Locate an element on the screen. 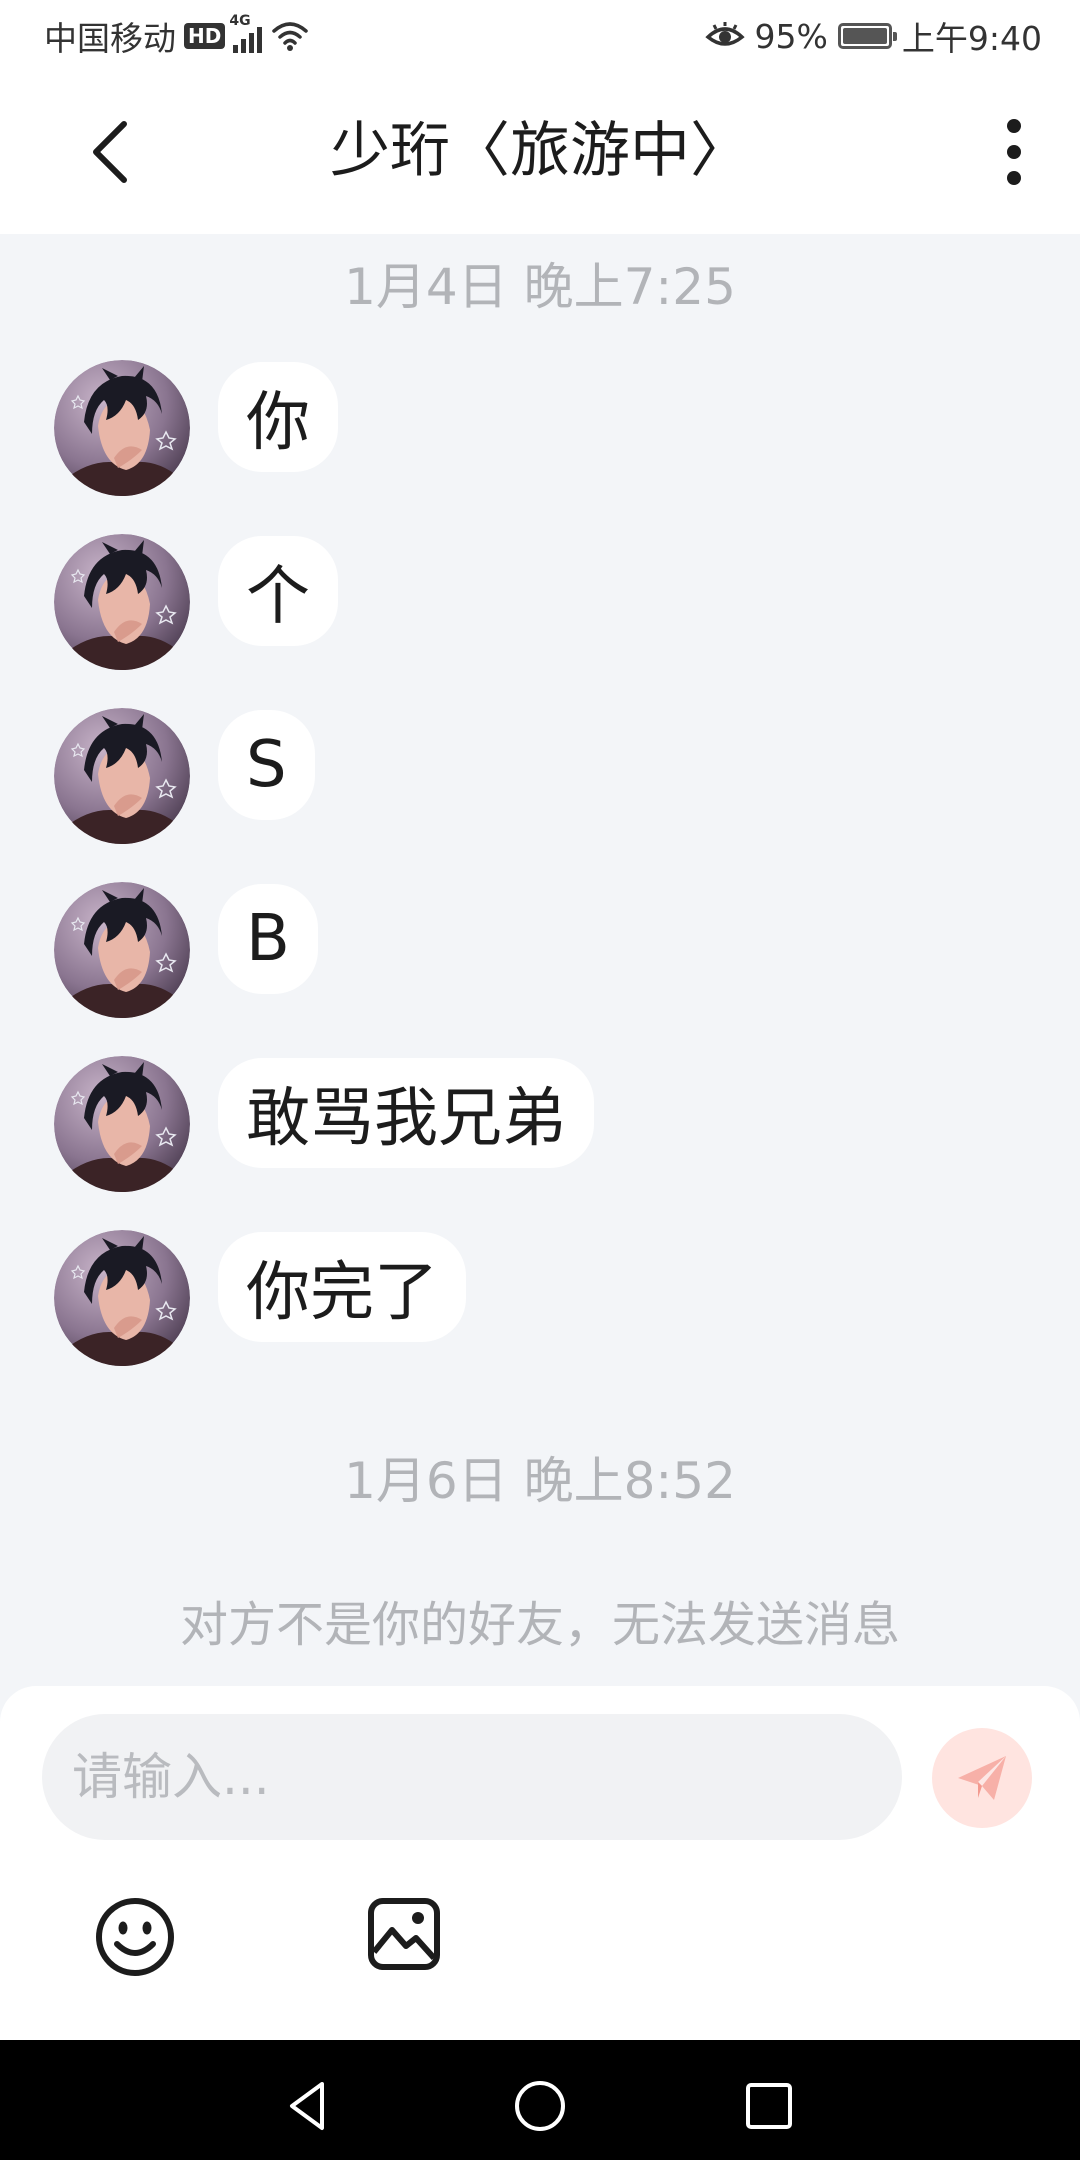 The width and height of the screenshot is (1080, 2160). message-bubble: B is located at coordinates (268, 939).